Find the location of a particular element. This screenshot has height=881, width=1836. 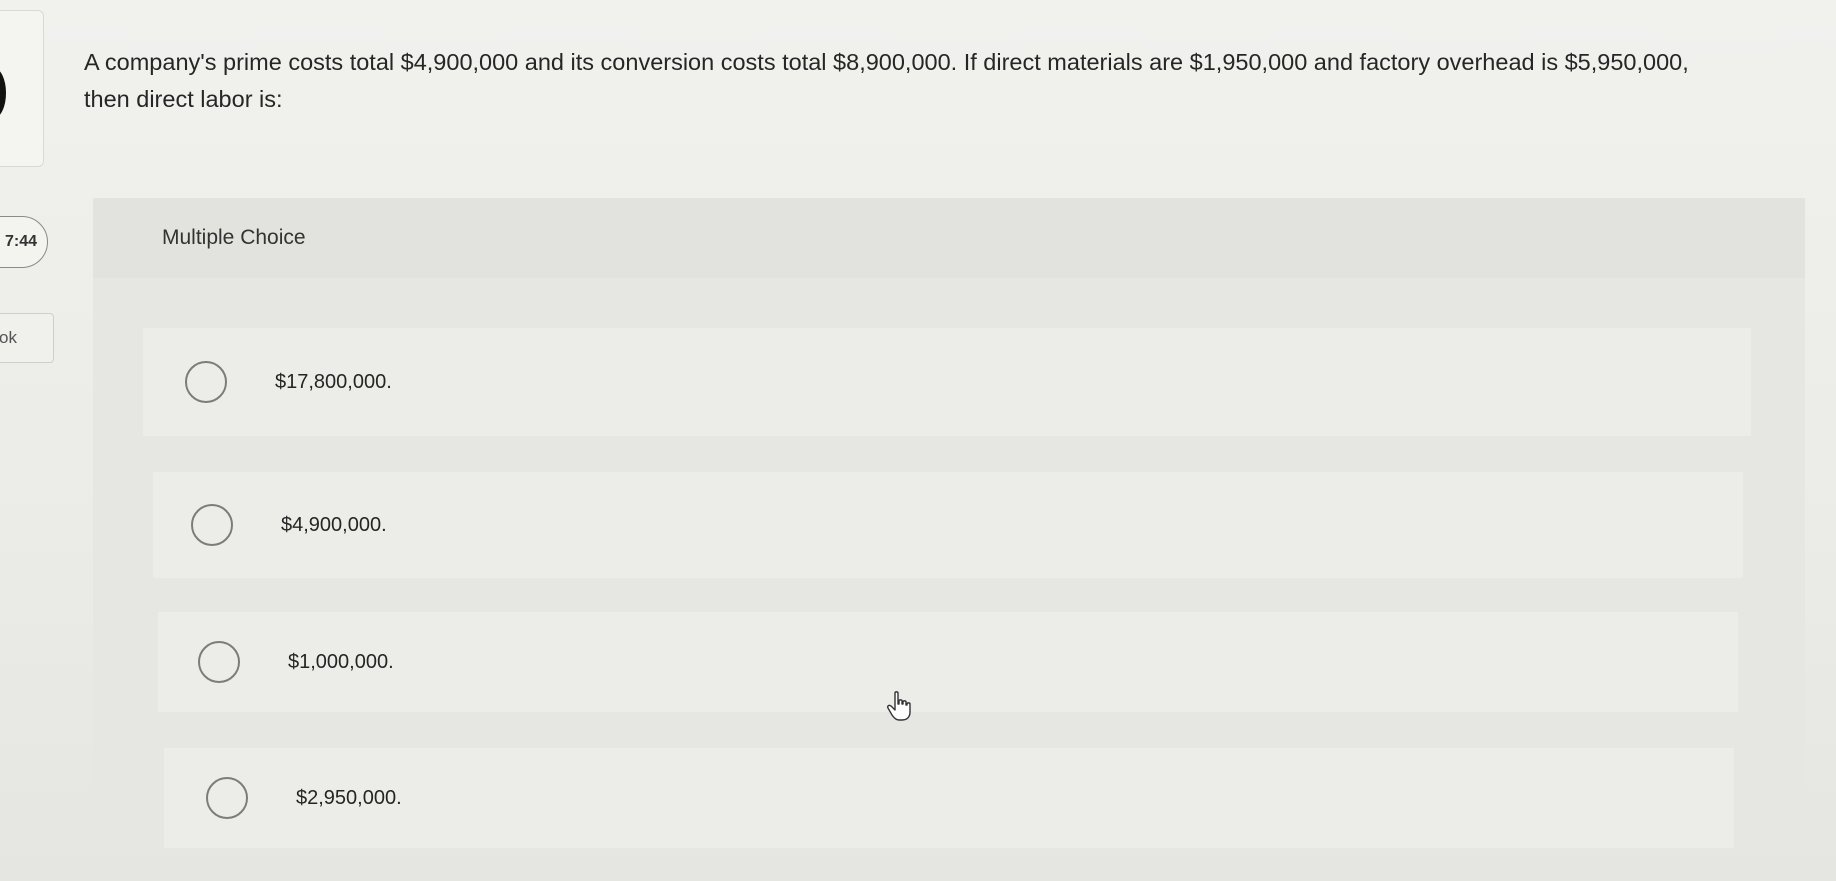

multiple-choice-header is located at coordinates (949, 238).